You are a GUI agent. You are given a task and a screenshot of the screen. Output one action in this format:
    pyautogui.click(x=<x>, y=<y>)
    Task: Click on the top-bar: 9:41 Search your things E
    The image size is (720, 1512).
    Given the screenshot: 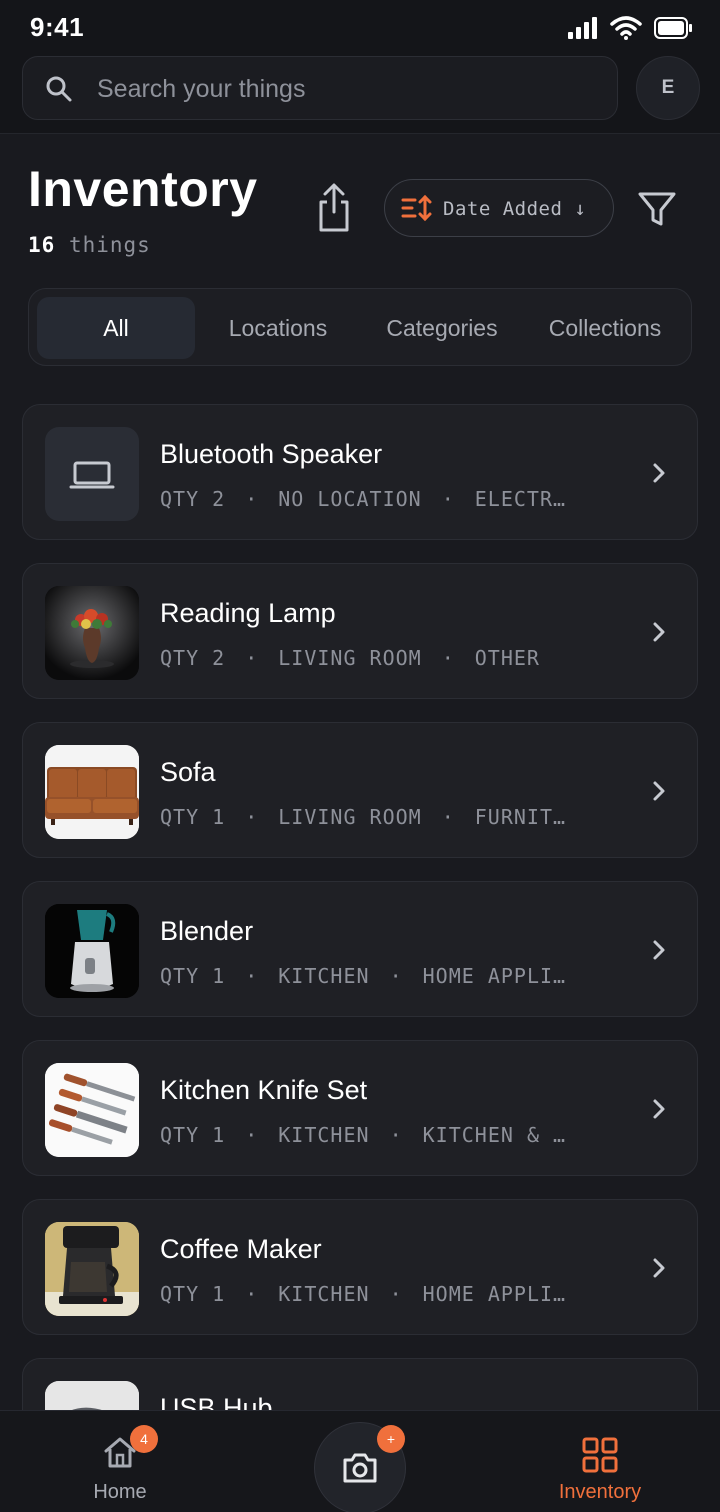 What is the action you would take?
    pyautogui.click(x=360, y=67)
    